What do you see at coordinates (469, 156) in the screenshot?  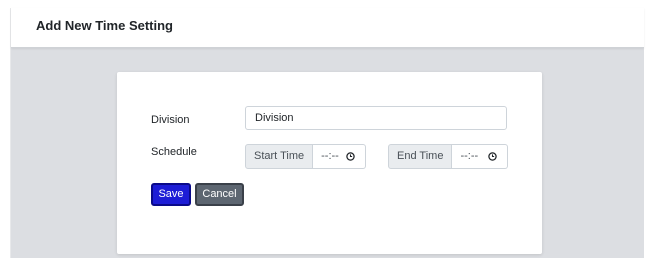 I see `end-time-value: --:--` at bounding box center [469, 156].